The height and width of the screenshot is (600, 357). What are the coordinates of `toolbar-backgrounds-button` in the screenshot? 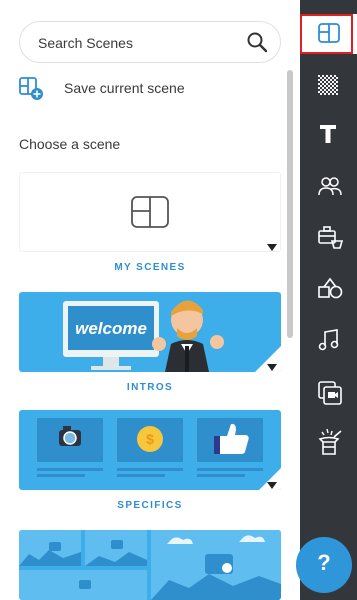 It's located at (328, 86).